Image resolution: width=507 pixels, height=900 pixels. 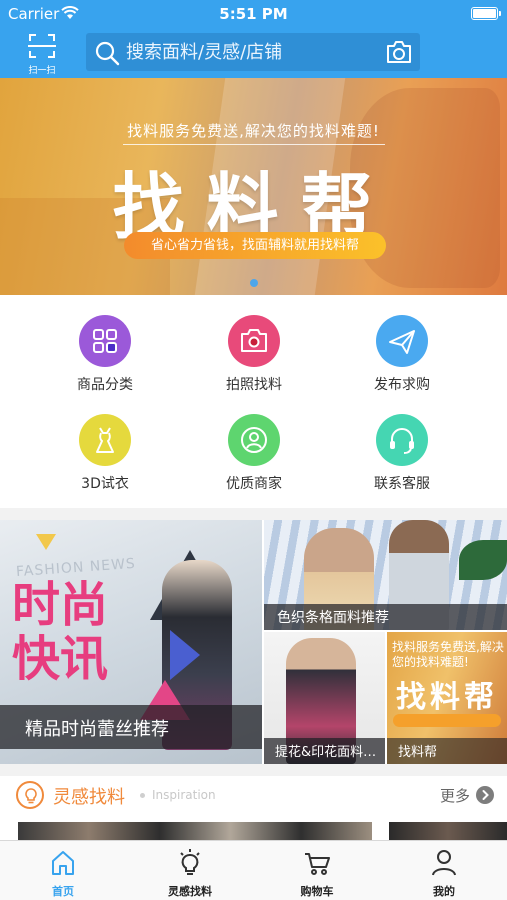 What do you see at coordinates (131, 642) in the screenshot?
I see `feature-card-lace: FASHION NEWS 时尚 快讯 精品时尚蕾丝推荐` at bounding box center [131, 642].